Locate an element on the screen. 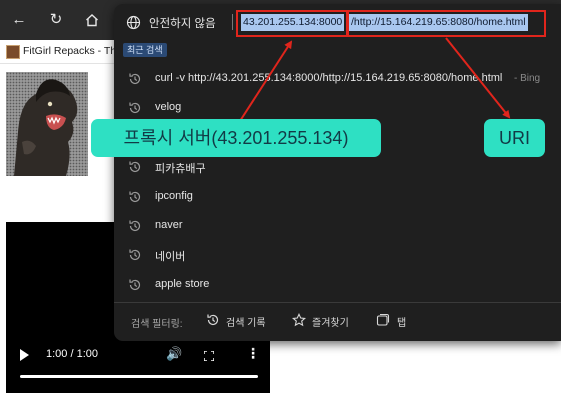  annotation-arrows is located at coordinates (375, 79).